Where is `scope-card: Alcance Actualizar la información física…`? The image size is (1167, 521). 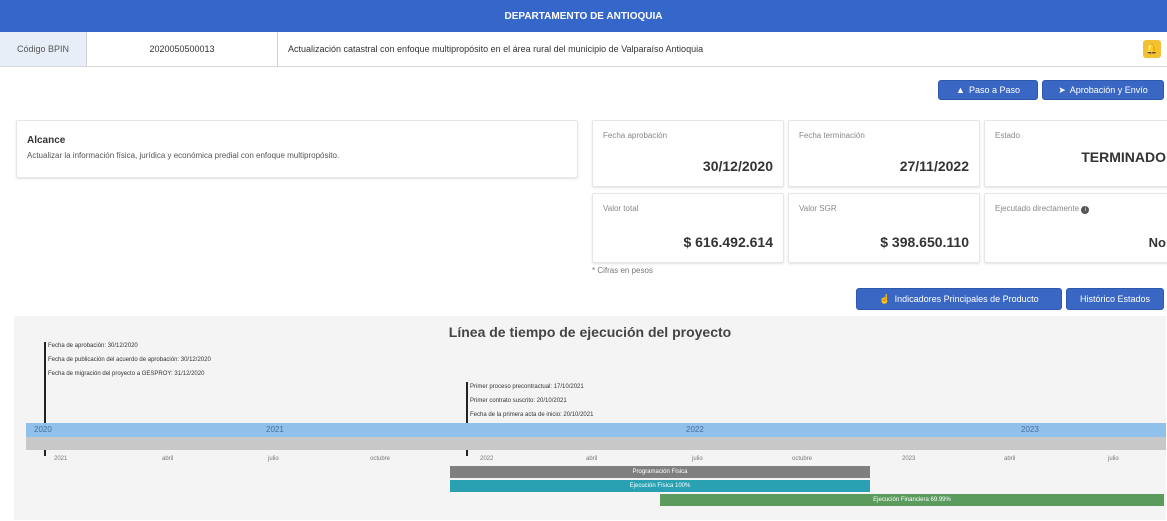 scope-card: Alcance Actualizar la información física… is located at coordinates (297, 149).